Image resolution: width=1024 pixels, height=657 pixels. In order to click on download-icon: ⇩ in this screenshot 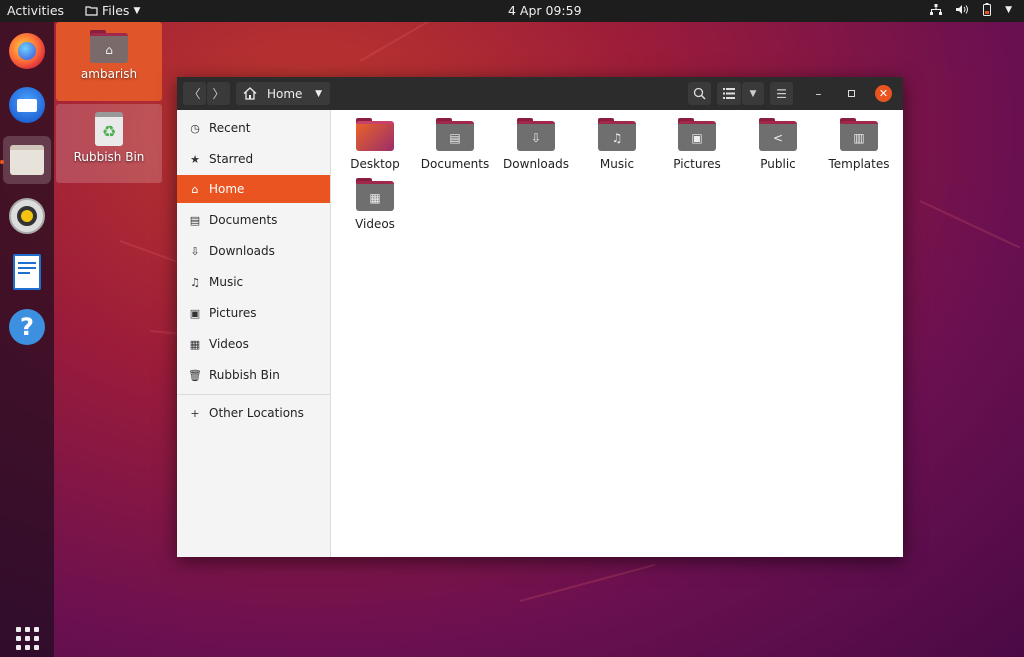, I will do `click(195, 251)`.